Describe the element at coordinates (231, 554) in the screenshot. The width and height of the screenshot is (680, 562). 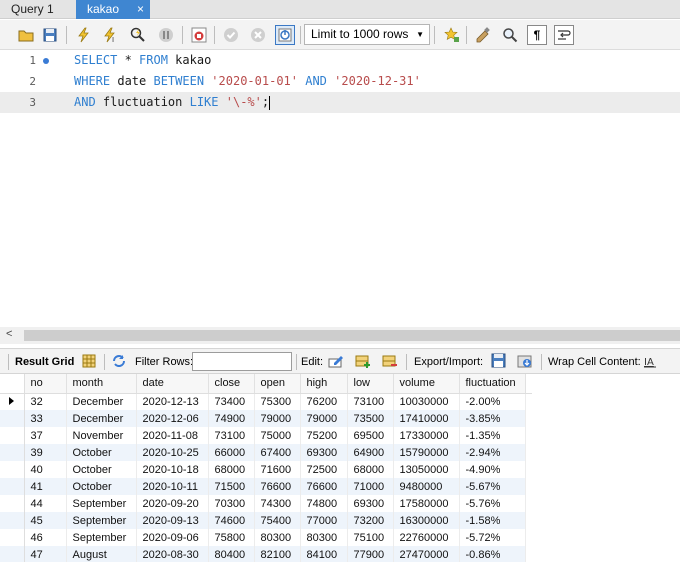
I see `cell-close: 80400` at that location.